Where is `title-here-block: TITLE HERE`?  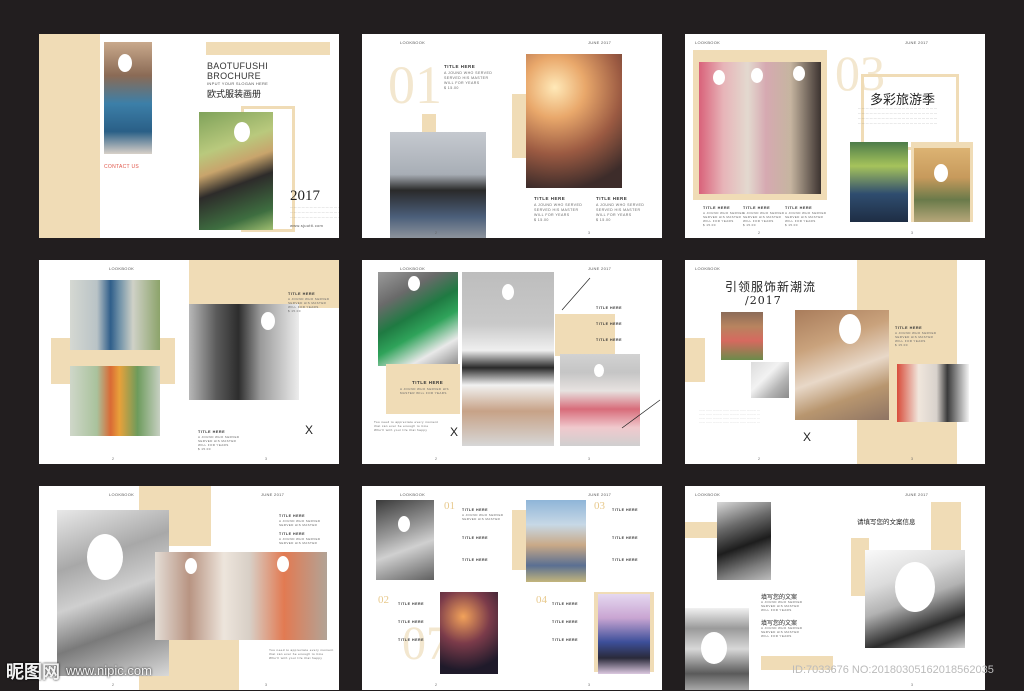 title-here-block: TITLE HERE is located at coordinates (428, 382).